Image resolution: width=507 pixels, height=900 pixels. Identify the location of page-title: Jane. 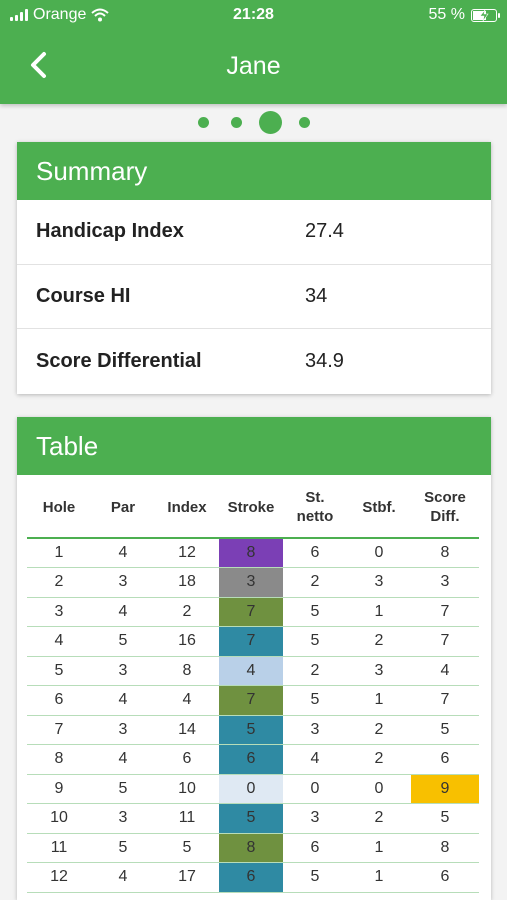
(253, 66).